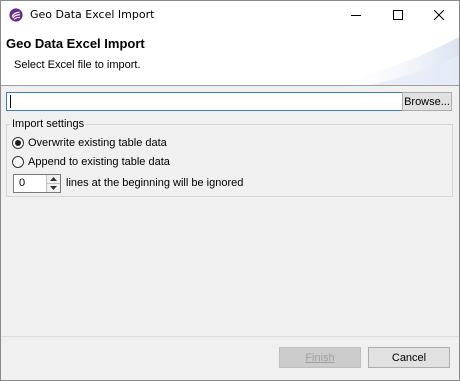 Image resolution: width=460 pixels, height=381 pixels. I want to click on footer-separator, so click(230, 336).